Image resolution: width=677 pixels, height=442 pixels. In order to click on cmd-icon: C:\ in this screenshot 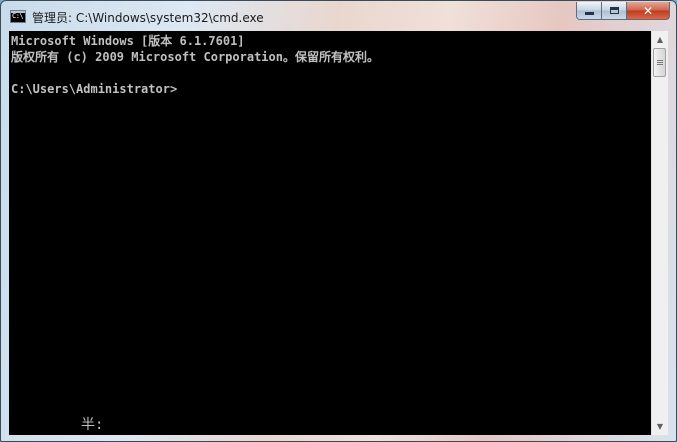, I will do `click(18, 16)`.